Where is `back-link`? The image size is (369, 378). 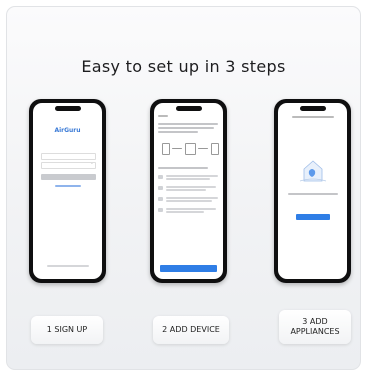 back-link is located at coordinates (163, 116).